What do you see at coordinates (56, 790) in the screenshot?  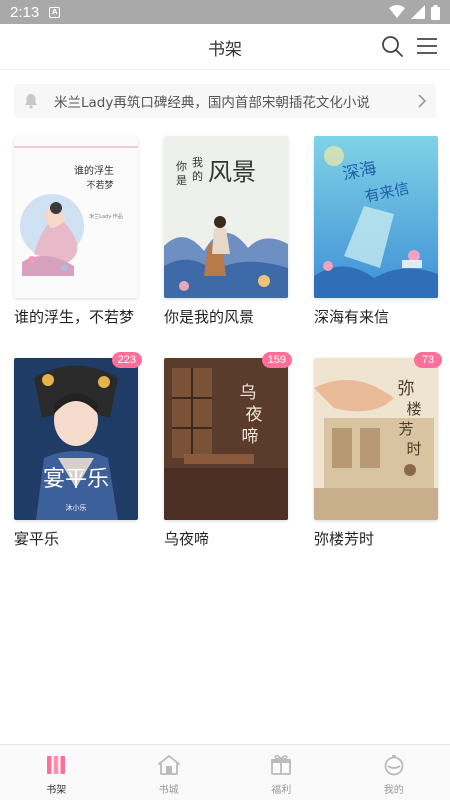 I see `tab-label: 书架` at bounding box center [56, 790].